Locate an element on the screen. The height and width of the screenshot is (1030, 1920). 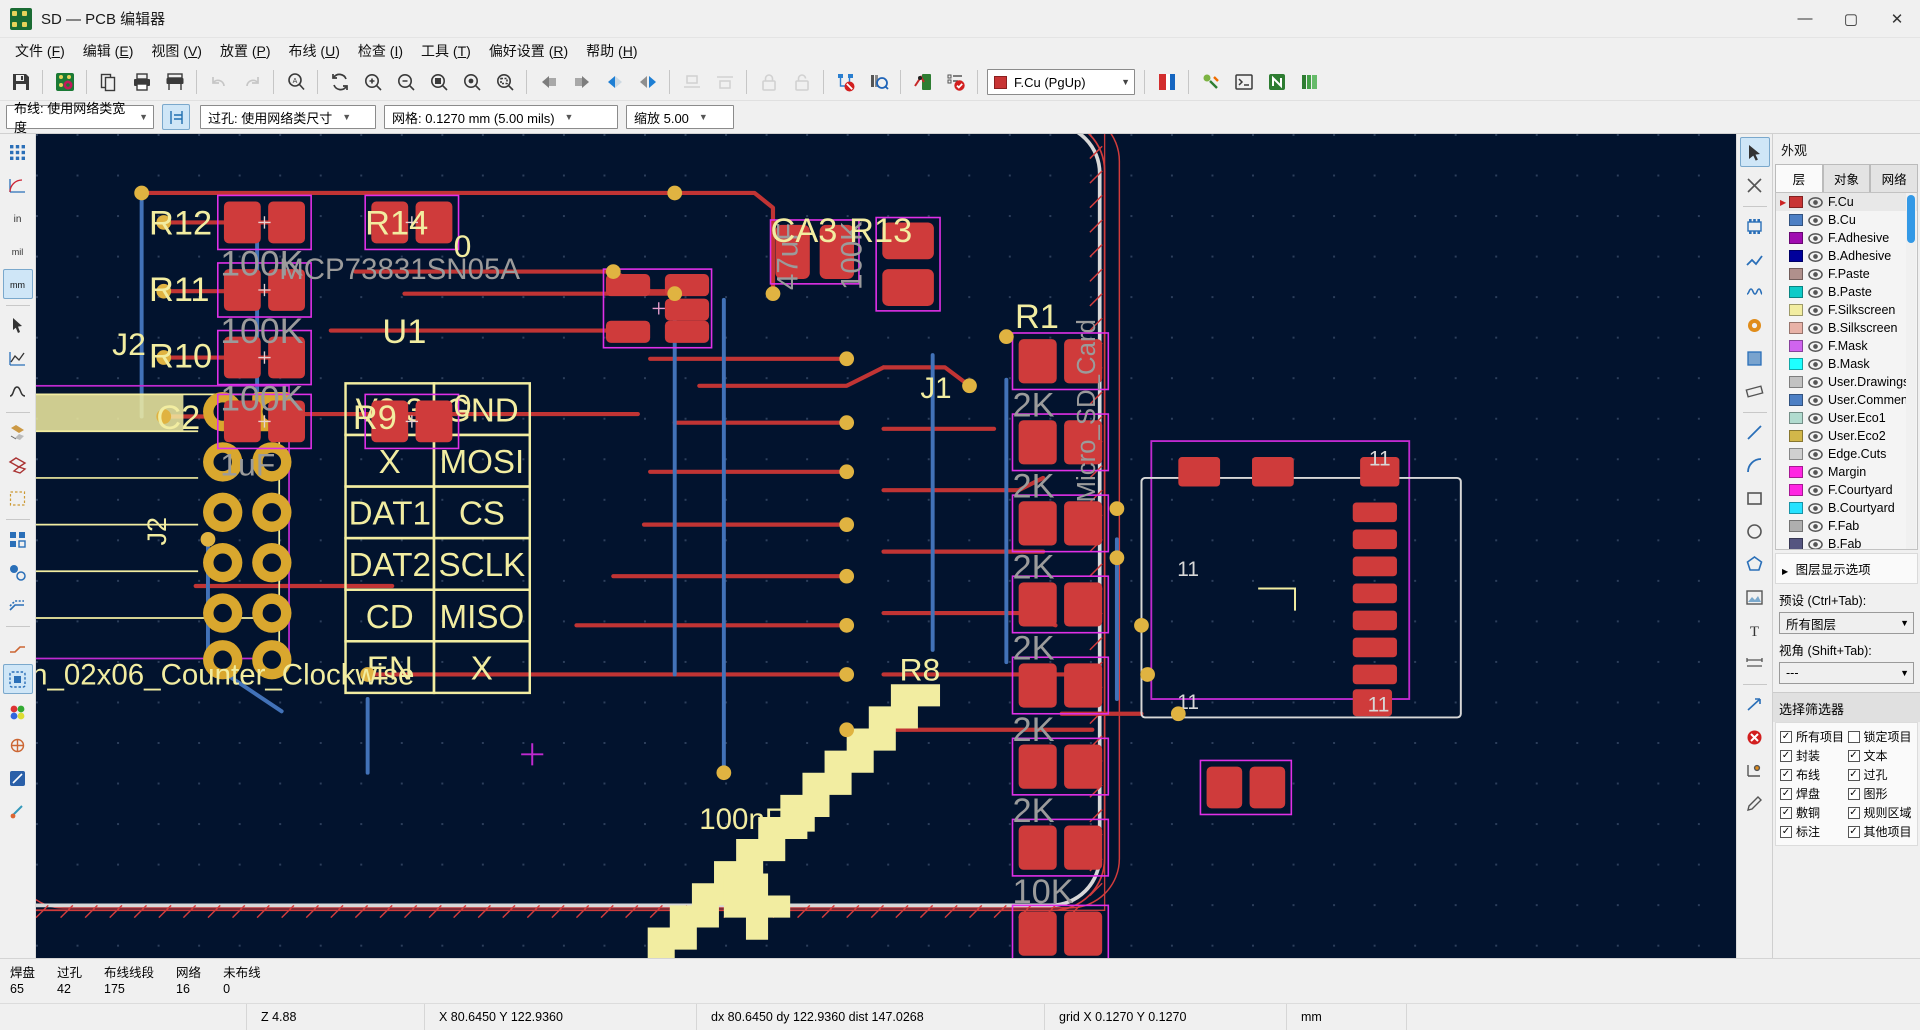
rect-icon is located at coordinates (1755, 498).